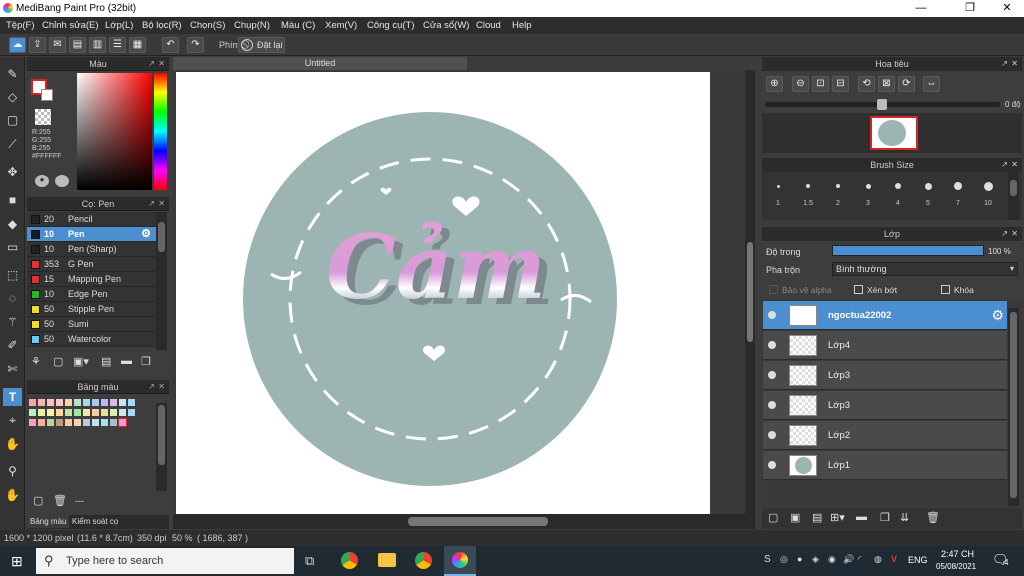 The width and height of the screenshot is (1024, 576). I want to click on flip-icon: ⇔, so click(931, 84).